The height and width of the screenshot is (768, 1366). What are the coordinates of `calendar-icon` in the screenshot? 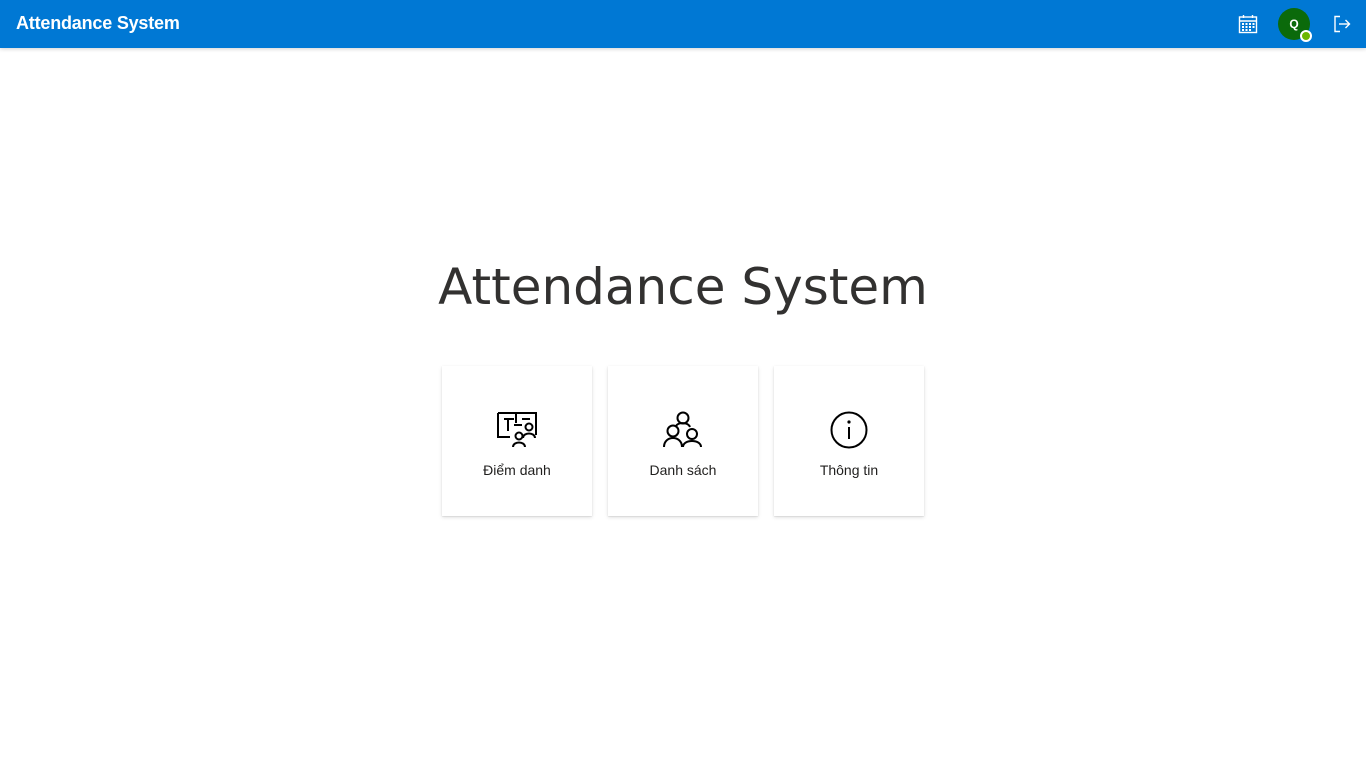 It's located at (1248, 24).